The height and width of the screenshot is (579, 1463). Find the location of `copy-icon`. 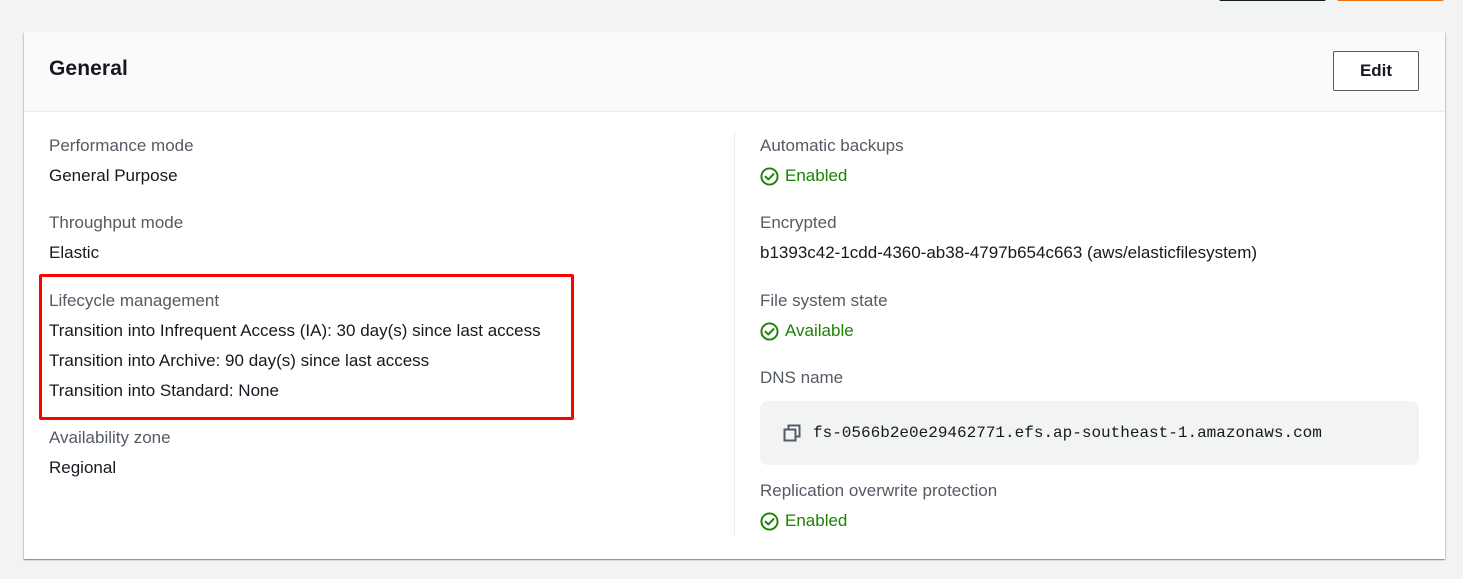

copy-icon is located at coordinates (792, 433).